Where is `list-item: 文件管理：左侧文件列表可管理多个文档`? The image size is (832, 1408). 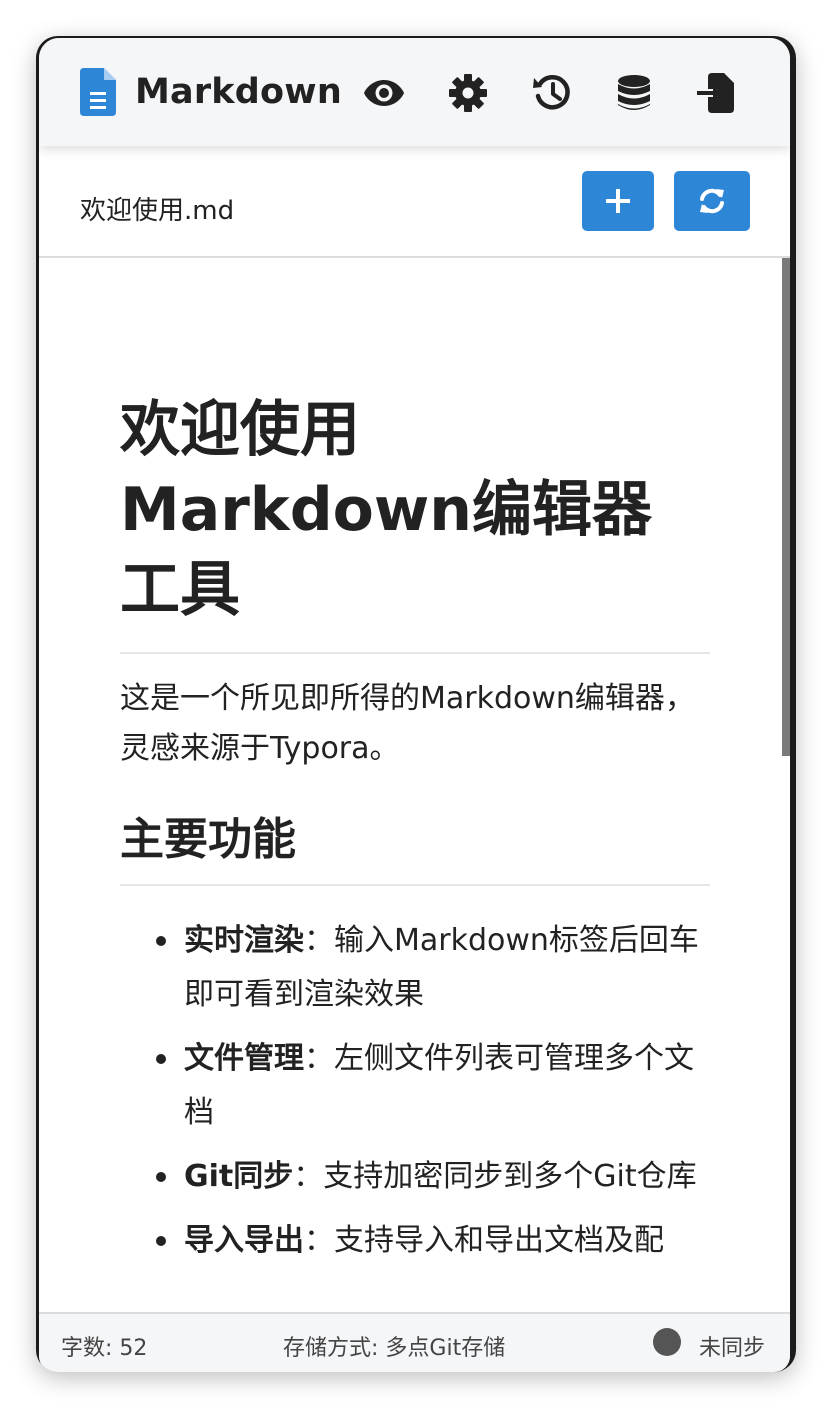
list-item: 文件管理：左侧文件列表可管理多个文档 is located at coordinates (433, 1086).